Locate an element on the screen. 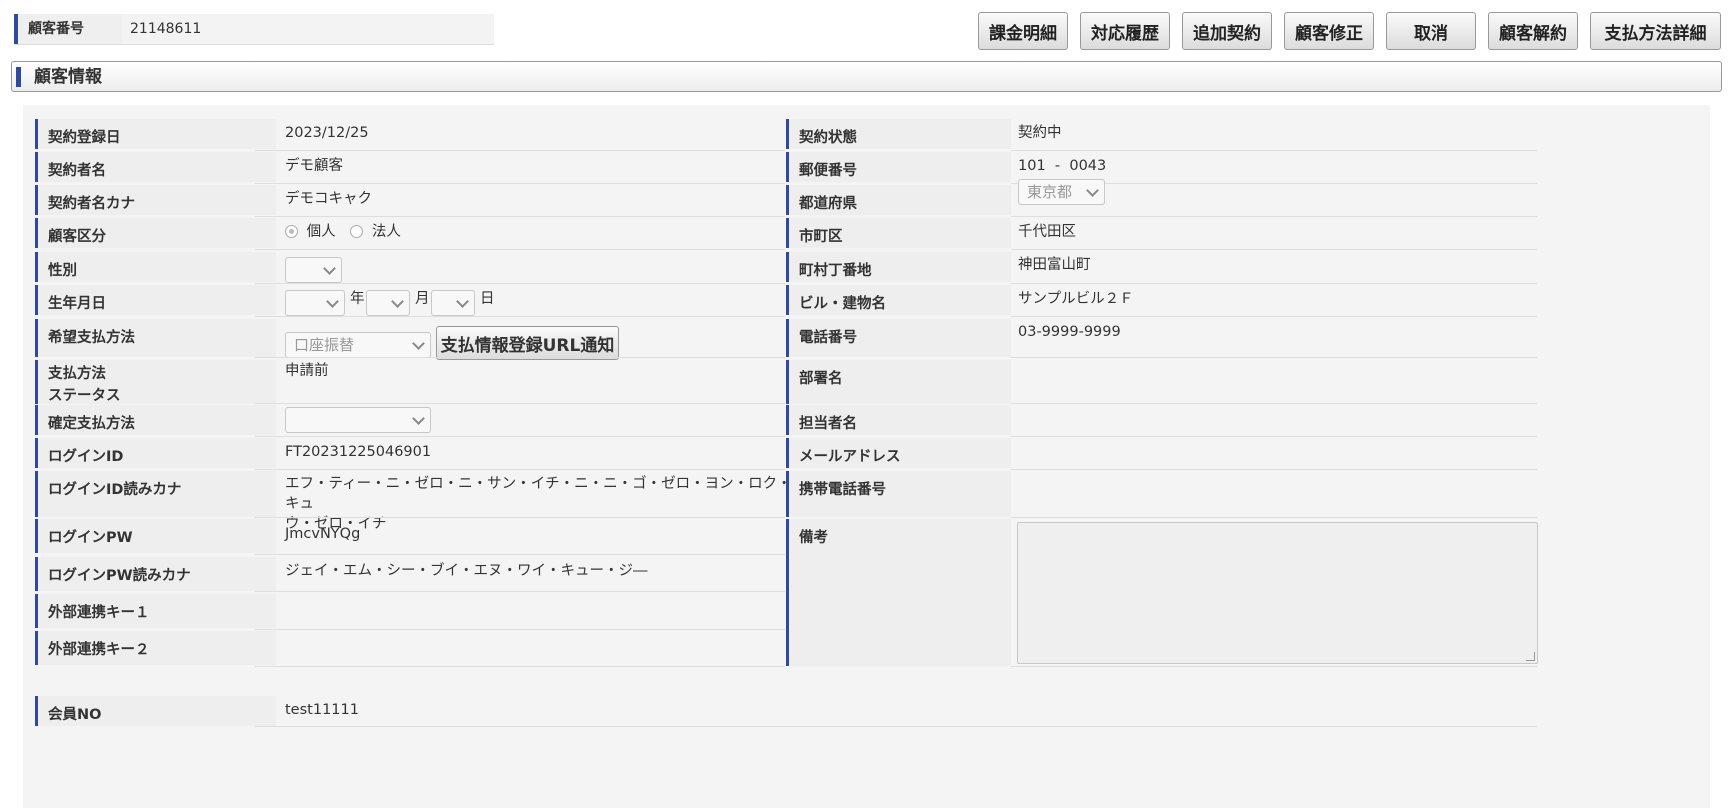 This screenshot has height=808, width=1735. radio-individual-label: 個人 is located at coordinates (321, 232).